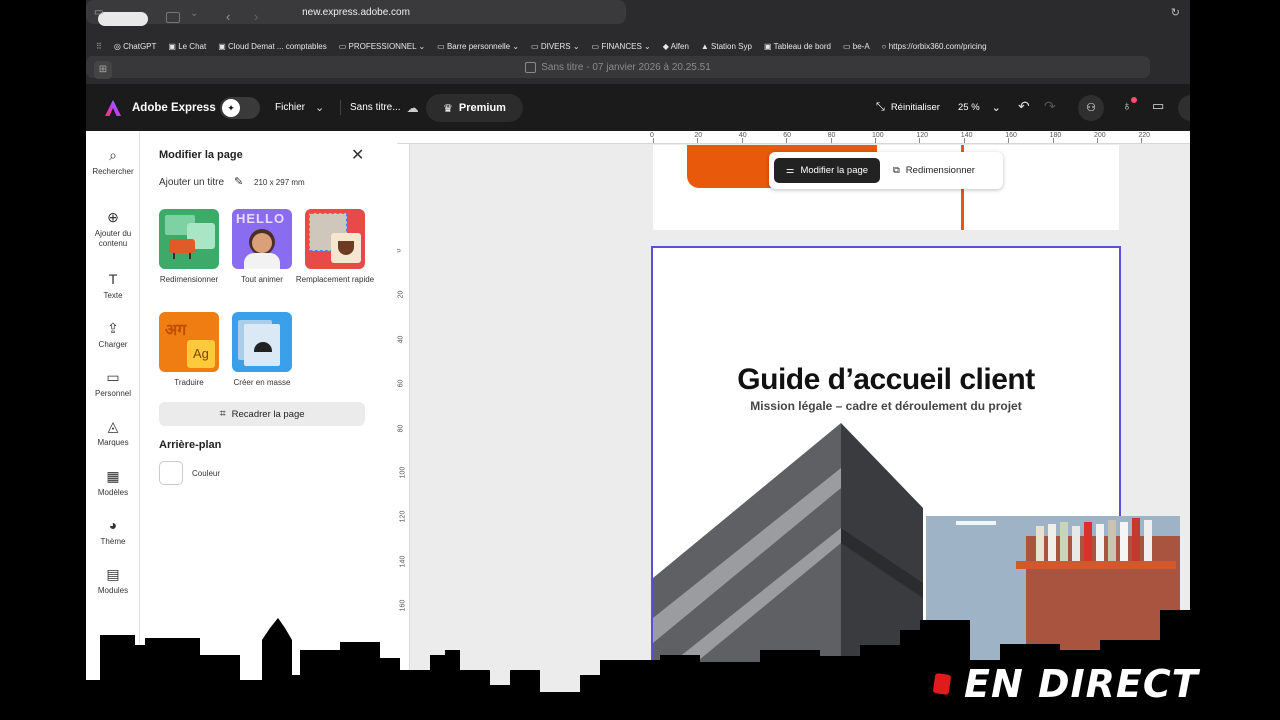 The height and width of the screenshot is (720, 1280). Describe the element at coordinates (189, 239) in the screenshot. I see `resize-tile` at that location.